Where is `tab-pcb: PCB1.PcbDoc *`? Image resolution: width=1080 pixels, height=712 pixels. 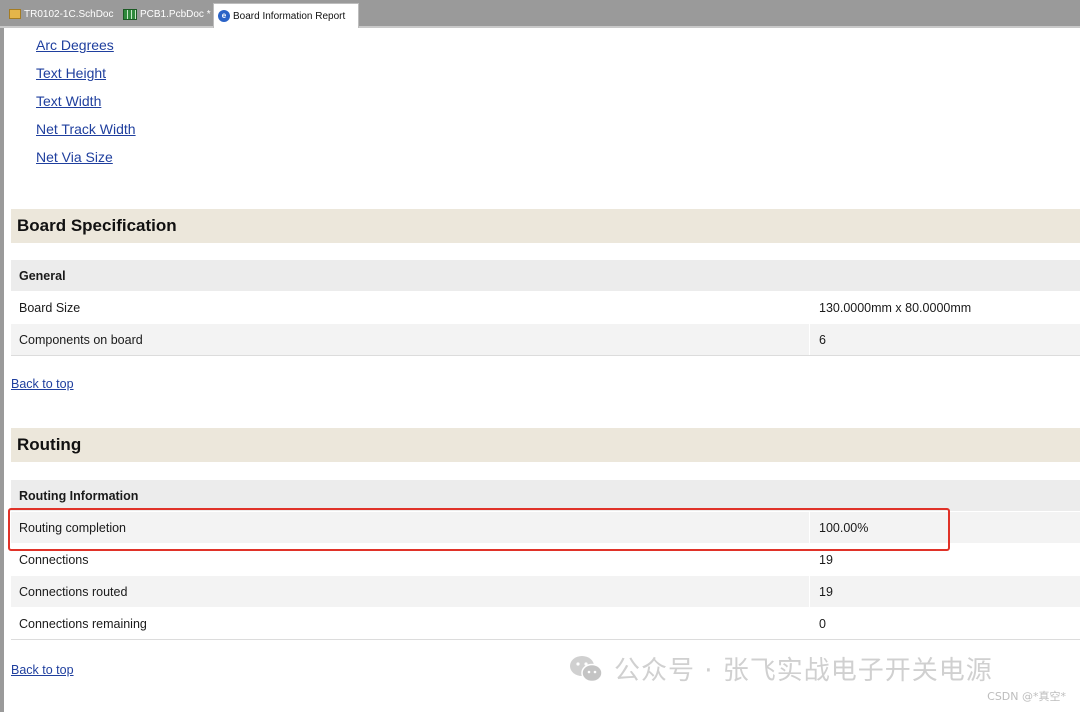 tab-pcb: PCB1.PcbDoc * is located at coordinates (166, 14).